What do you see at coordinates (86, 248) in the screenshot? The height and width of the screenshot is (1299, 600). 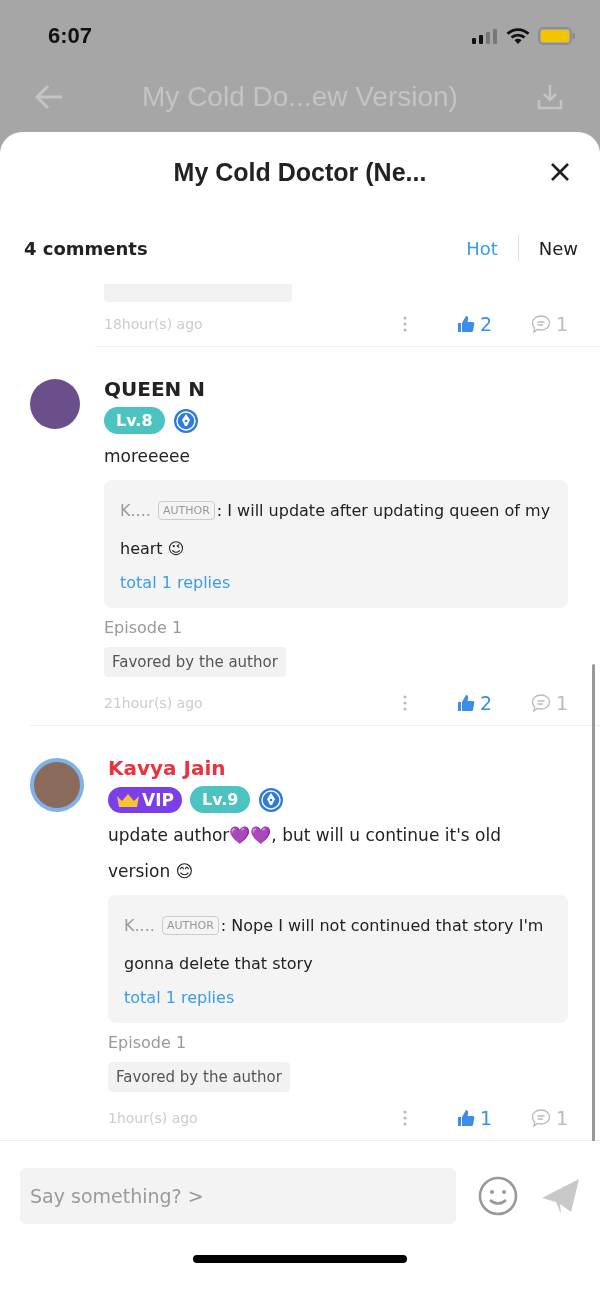 I see `comment-count: 4 comments` at bounding box center [86, 248].